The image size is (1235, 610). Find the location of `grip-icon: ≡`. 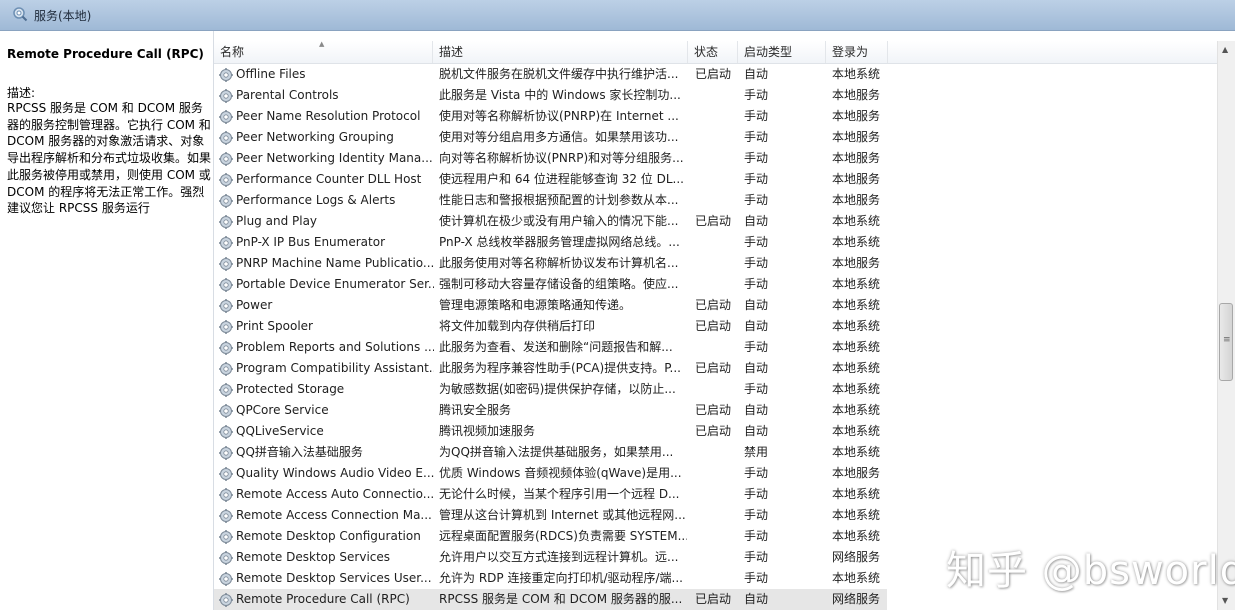

grip-icon: ≡ is located at coordinates (1227, 340).